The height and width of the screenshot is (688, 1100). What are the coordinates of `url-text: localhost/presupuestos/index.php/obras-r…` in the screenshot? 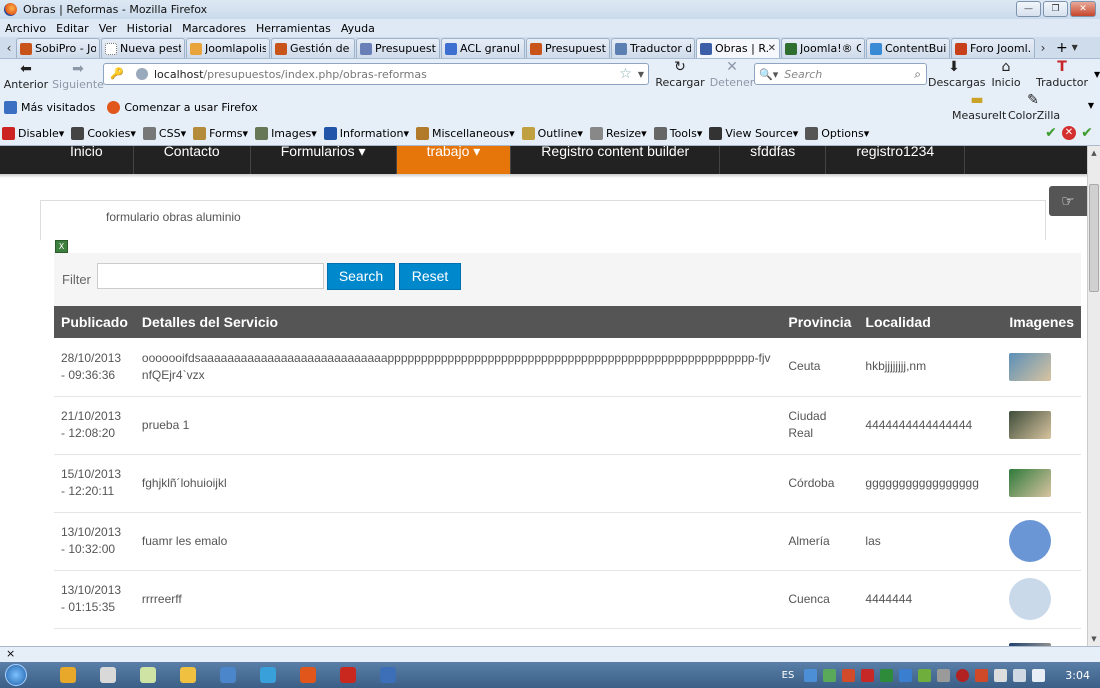 It's located at (290, 74).